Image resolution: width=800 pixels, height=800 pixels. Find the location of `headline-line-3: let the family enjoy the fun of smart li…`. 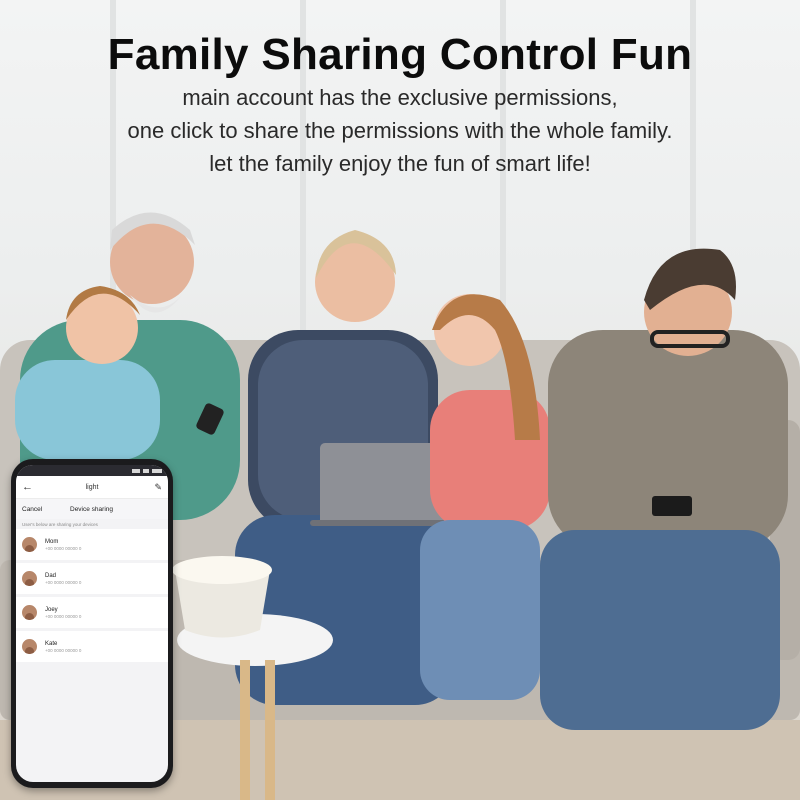

headline-line-3: let the family enjoy the fun of smart li… is located at coordinates (400, 163).